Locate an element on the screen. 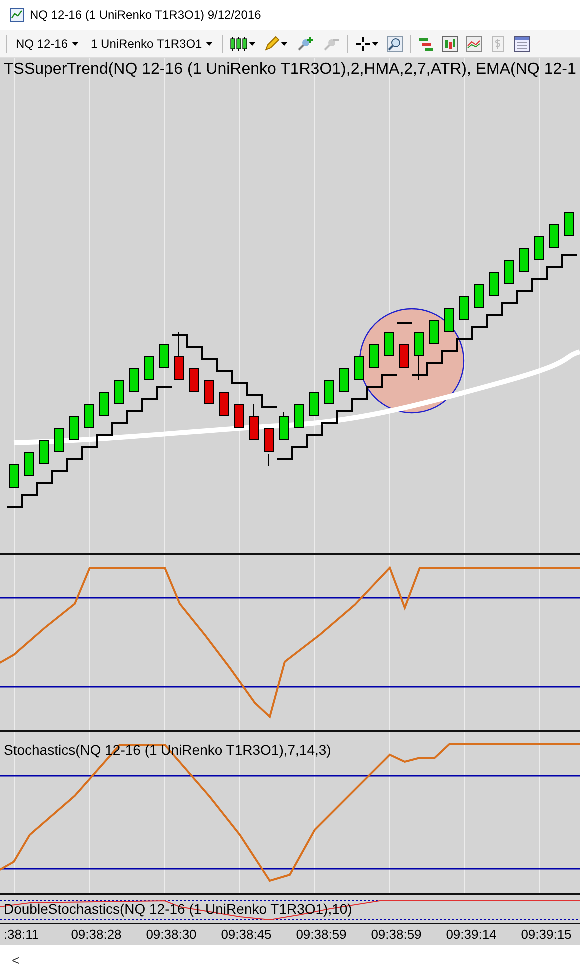 The image size is (580, 976). time-axis-label: 09:39:15 is located at coordinates (546, 935).